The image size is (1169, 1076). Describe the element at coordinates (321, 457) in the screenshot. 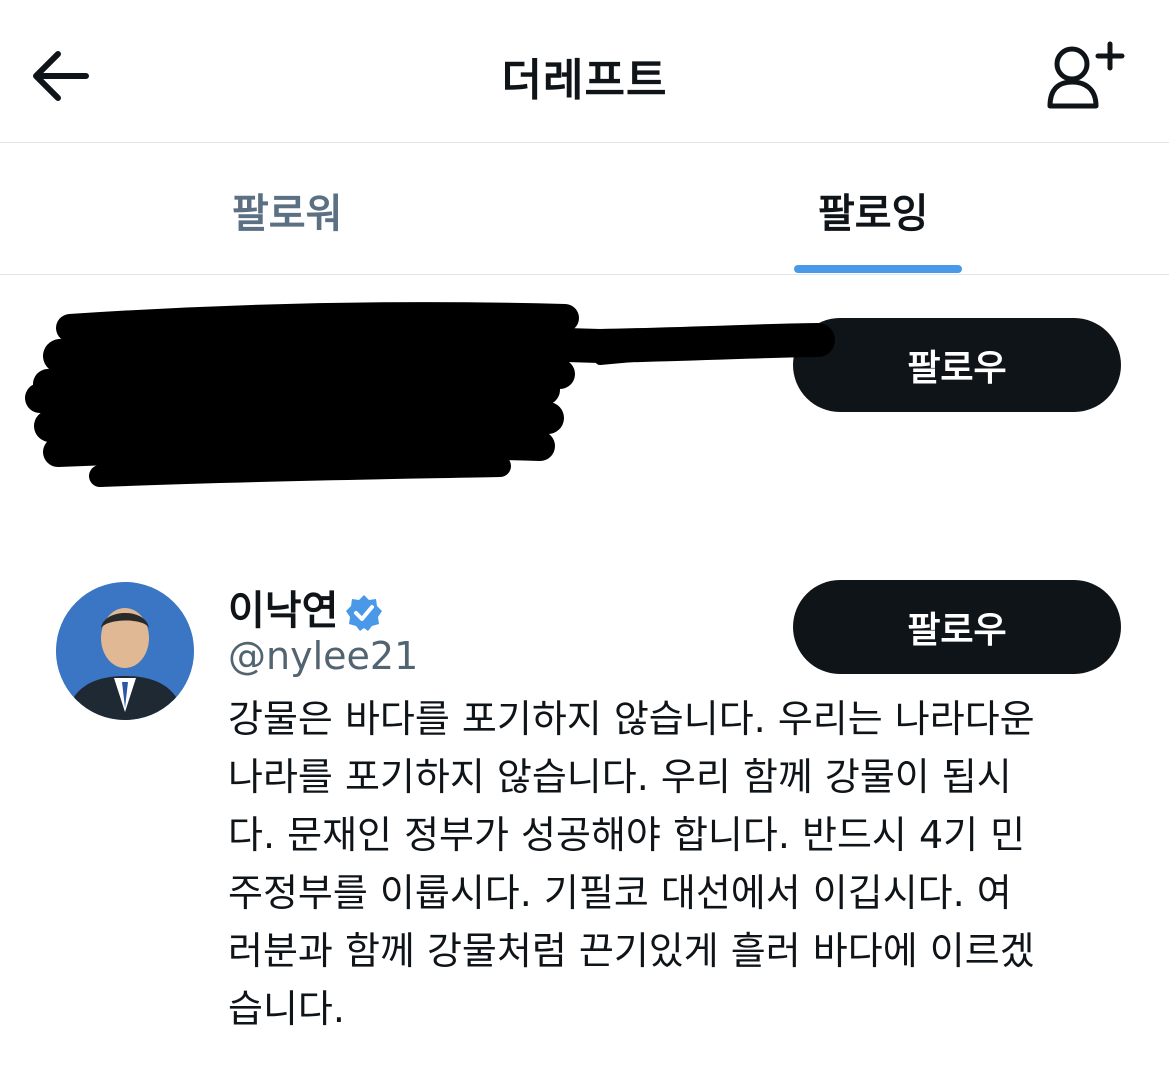

I see `user-bio: 차분한 사람` at that location.